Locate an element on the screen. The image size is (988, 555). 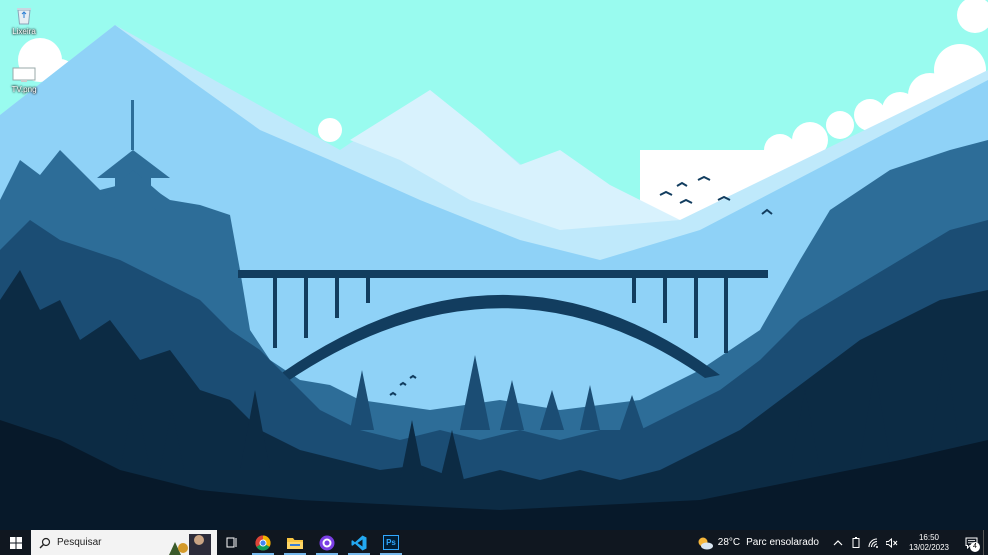
clock: 16:50 13/02/2023 is located at coordinates (929, 543).